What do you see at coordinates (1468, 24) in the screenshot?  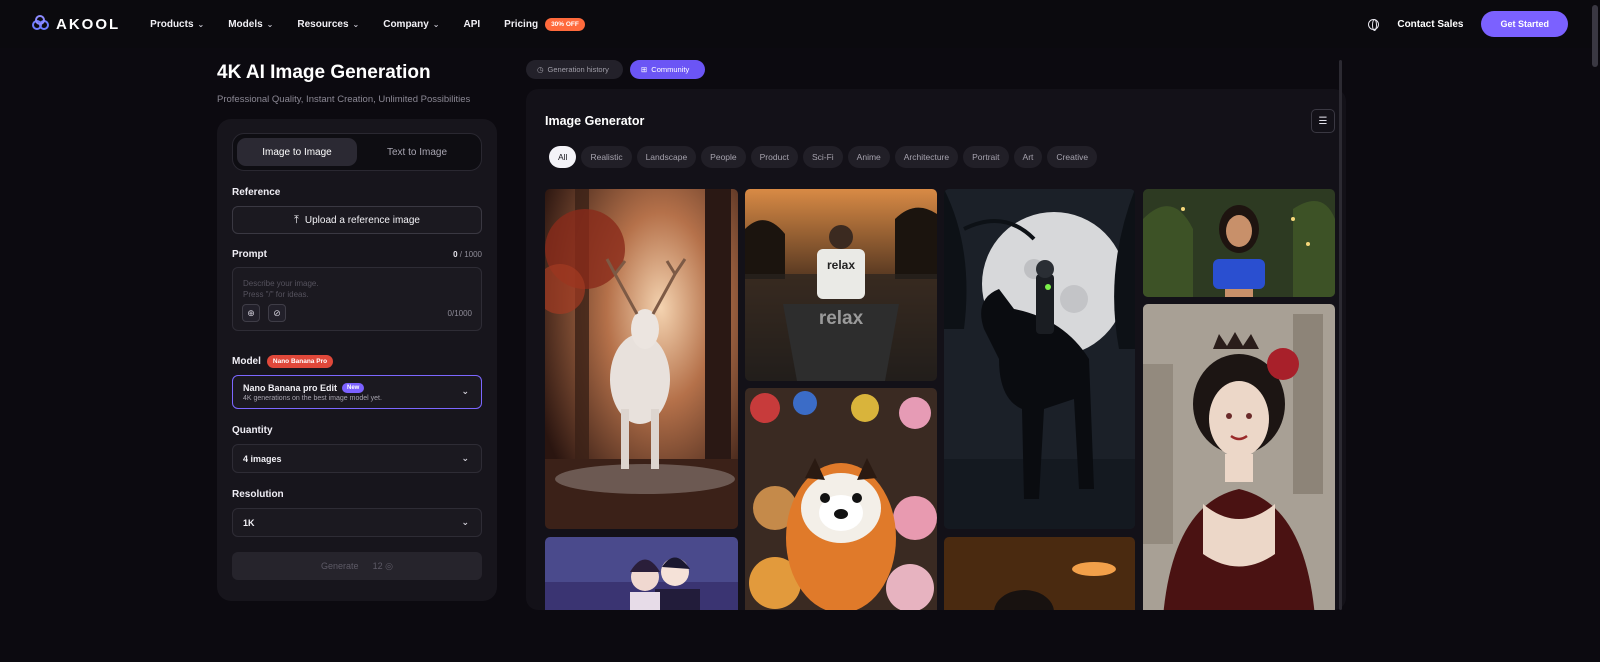 I see `nav-actions: Contact Sales Get Started` at bounding box center [1468, 24].